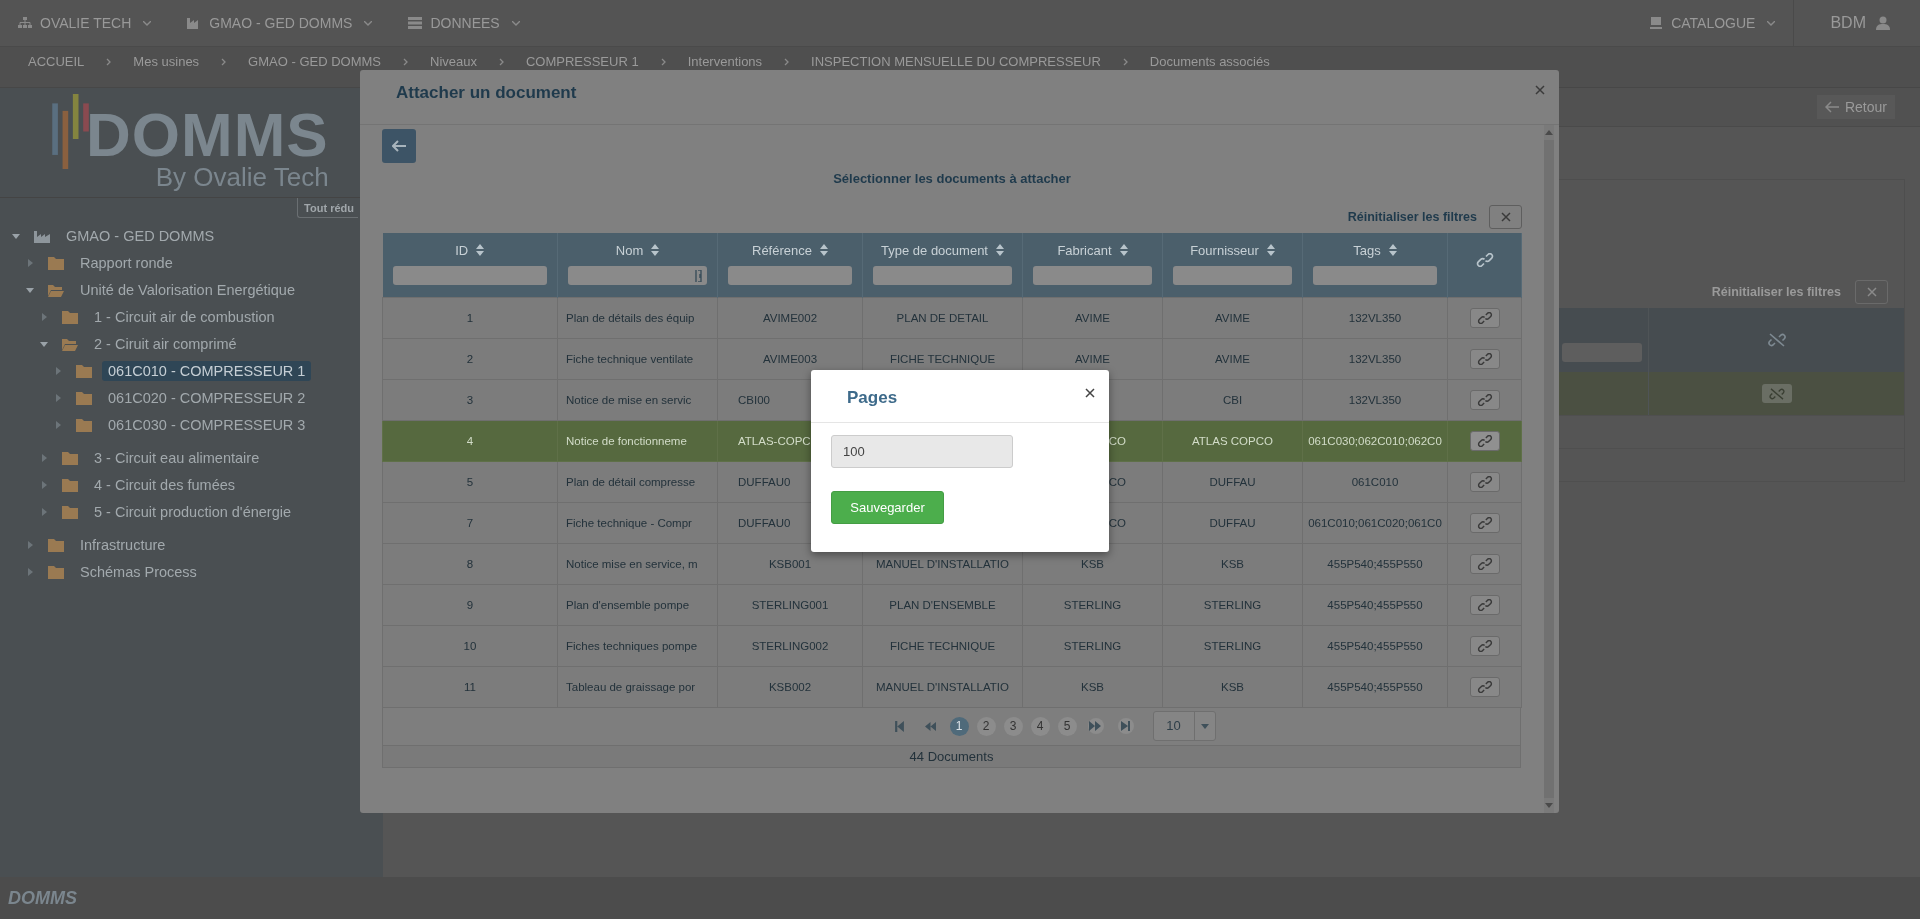  Describe the element at coordinates (782, 250) in the screenshot. I see `column-title: Référence` at that location.